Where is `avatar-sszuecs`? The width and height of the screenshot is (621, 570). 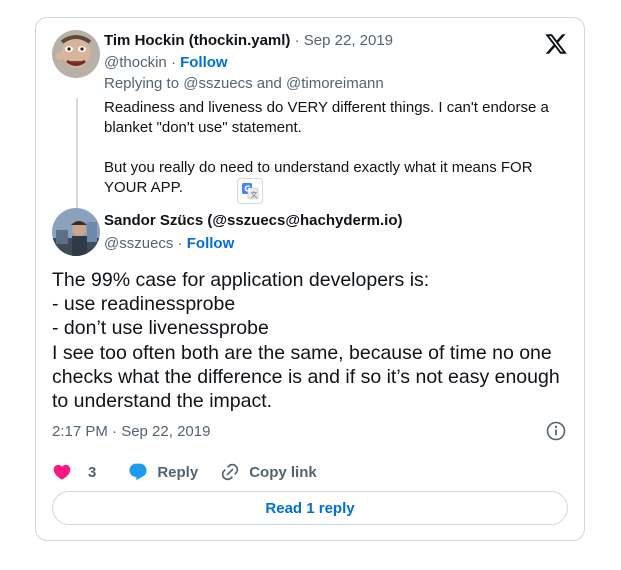
avatar-sszuecs is located at coordinates (76, 232).